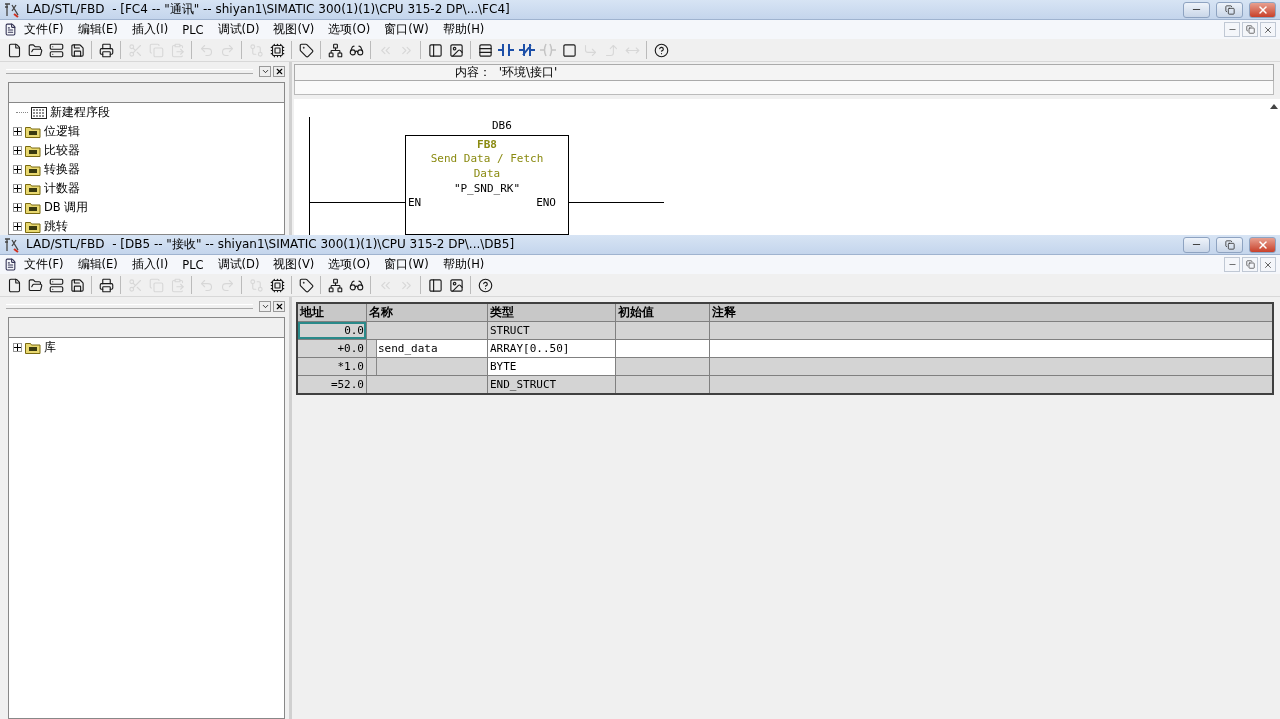 The image size is (1280, 719). Describe the element at coordinates (487, 188) in the screenshot. I see `block-symbol: "P_SND_RK"` at that location.